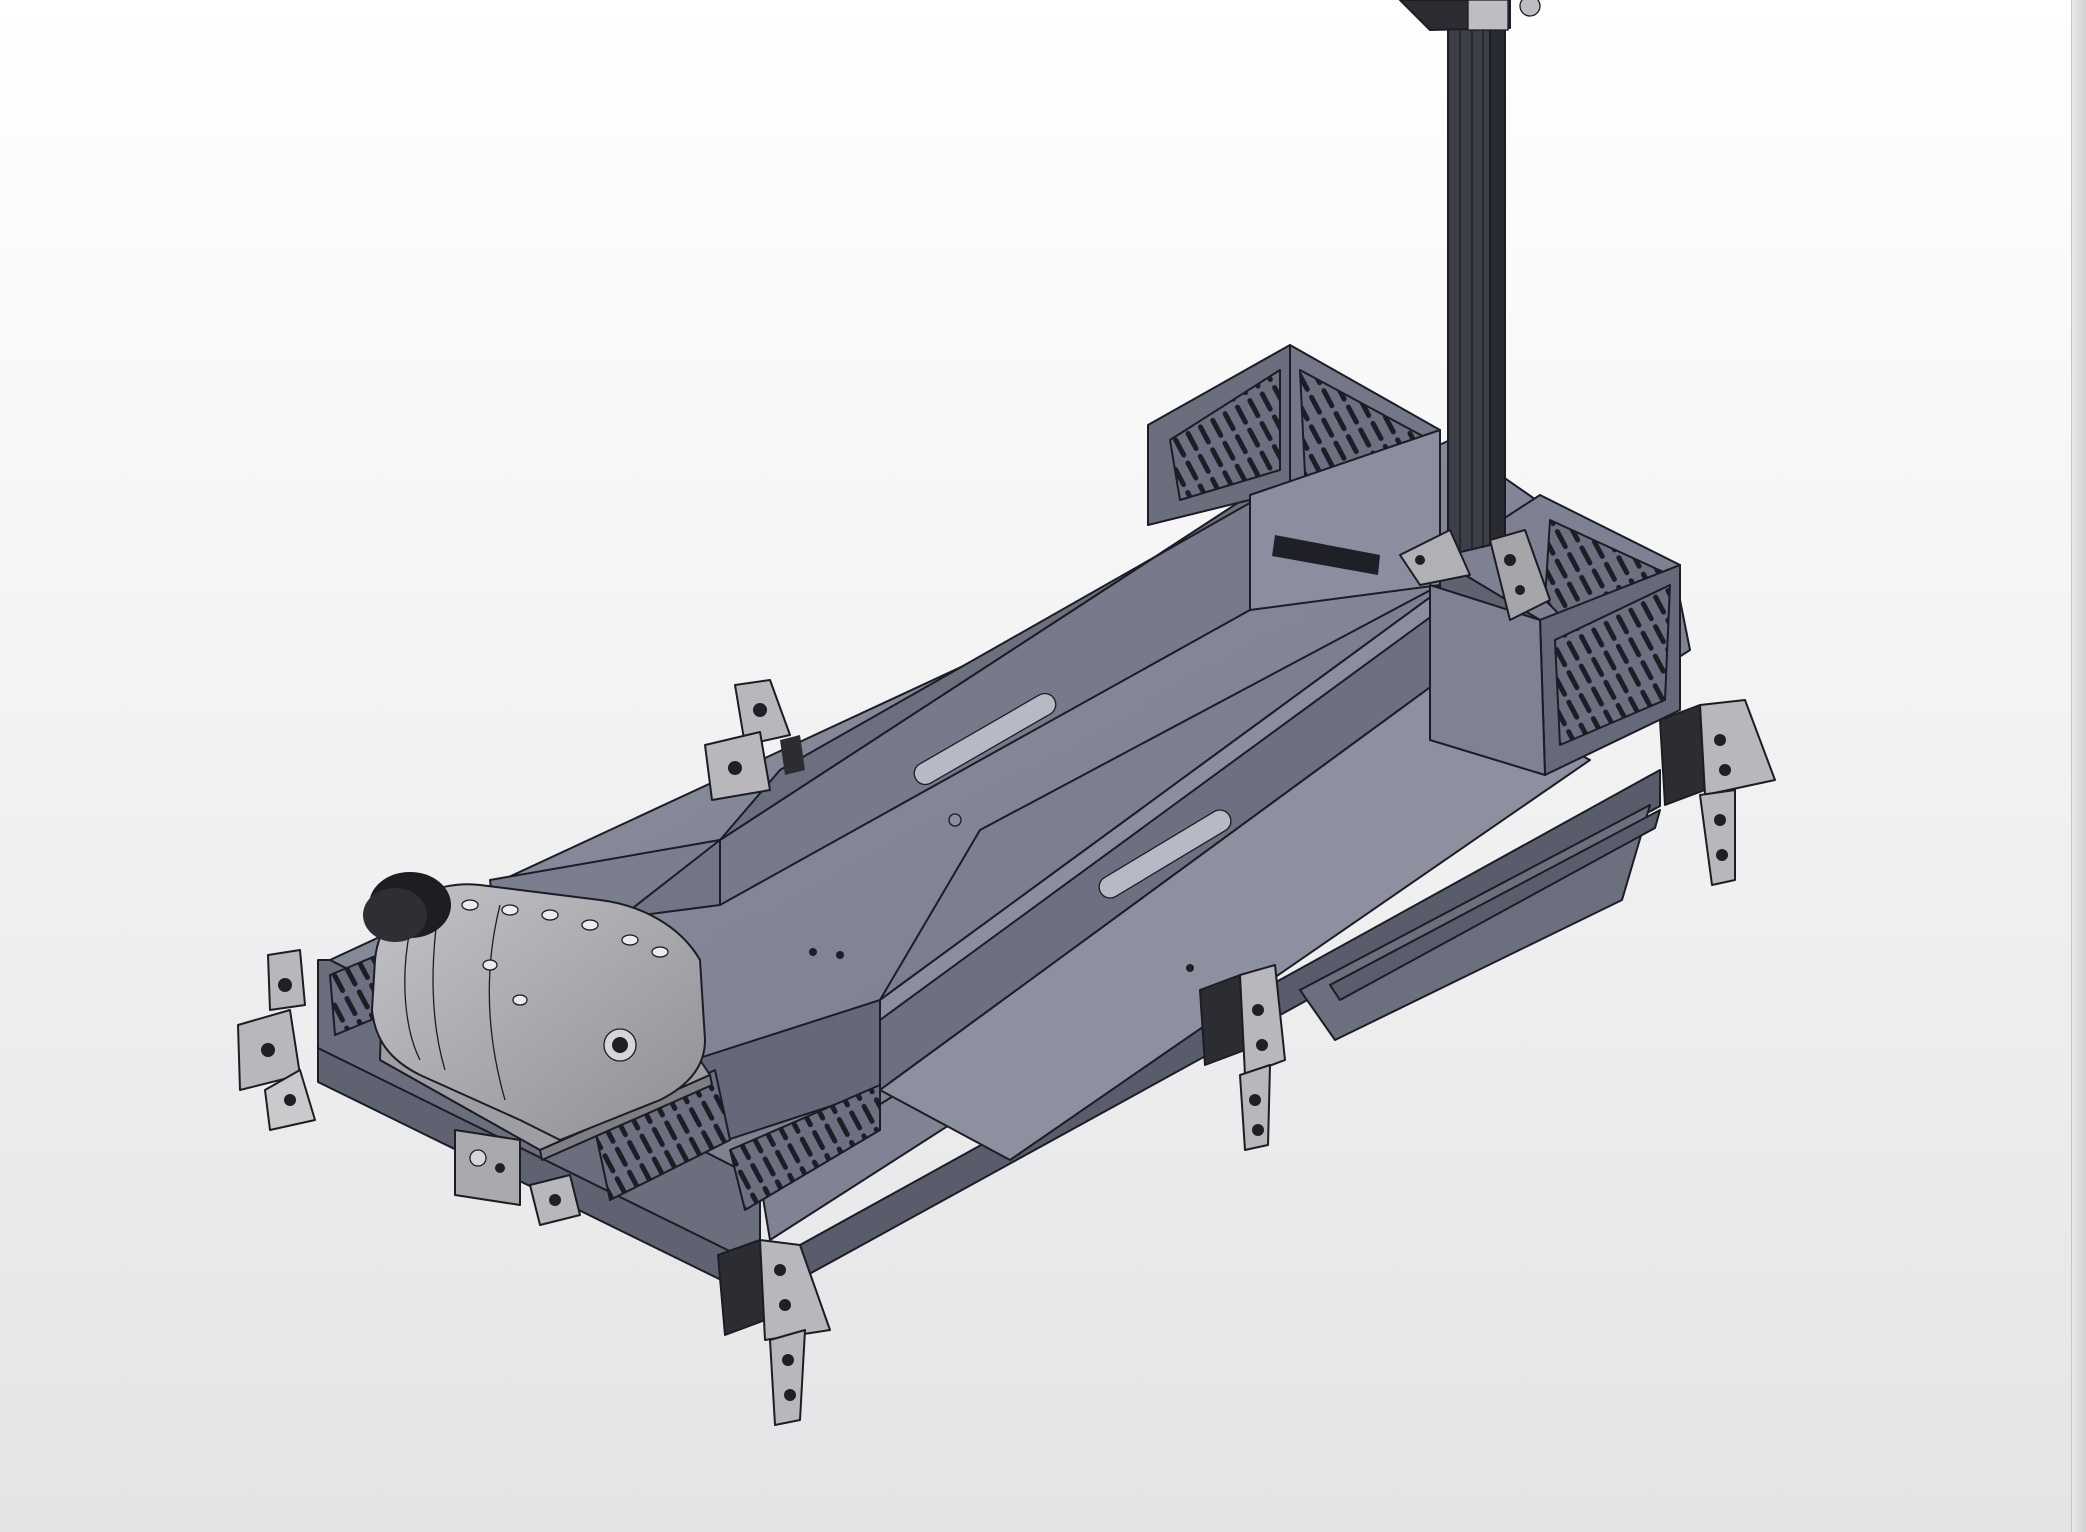  I want to click on bracket-front-center, so click(1242, 1057).